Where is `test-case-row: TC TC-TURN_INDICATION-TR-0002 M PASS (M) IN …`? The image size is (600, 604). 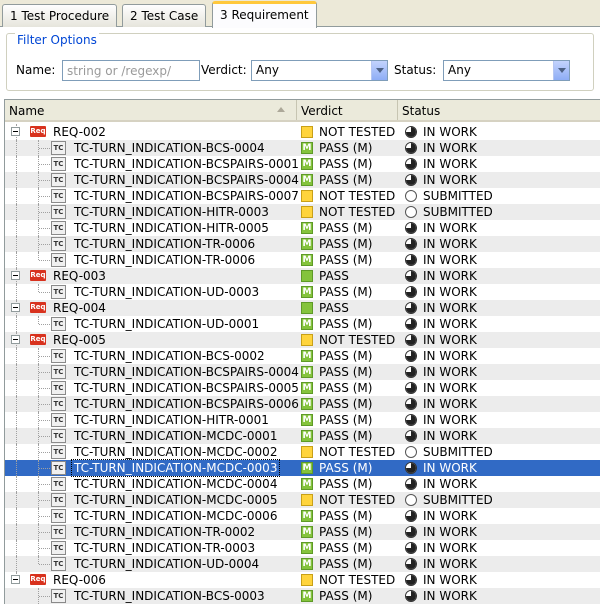 test-case-row: TC TC-TURN_INDICATION-TR-0002 M PASS (M) IN … is located at coordinates (302, 532).